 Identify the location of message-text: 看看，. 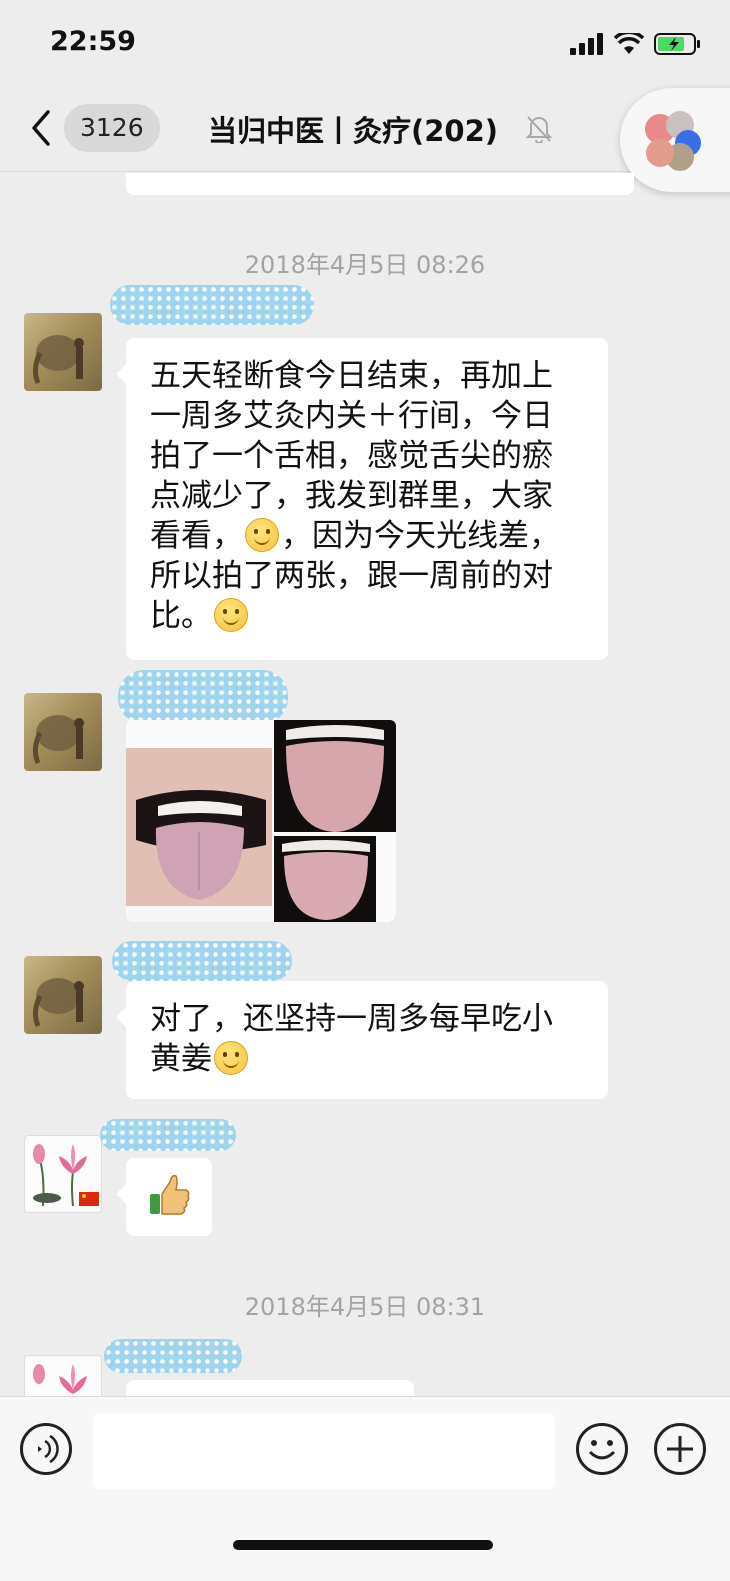
(196, 536).